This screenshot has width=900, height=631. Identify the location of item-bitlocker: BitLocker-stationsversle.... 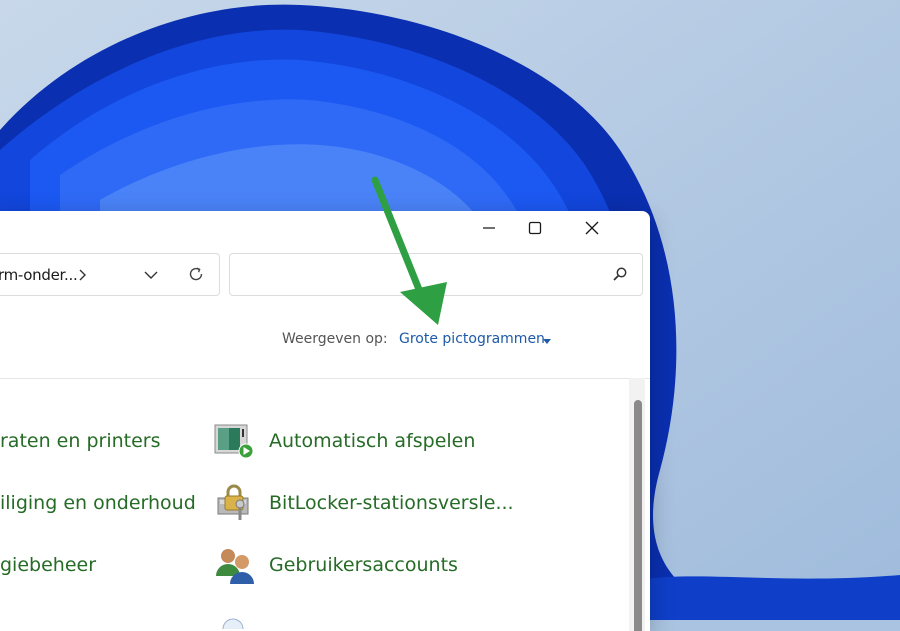
(391, 503).